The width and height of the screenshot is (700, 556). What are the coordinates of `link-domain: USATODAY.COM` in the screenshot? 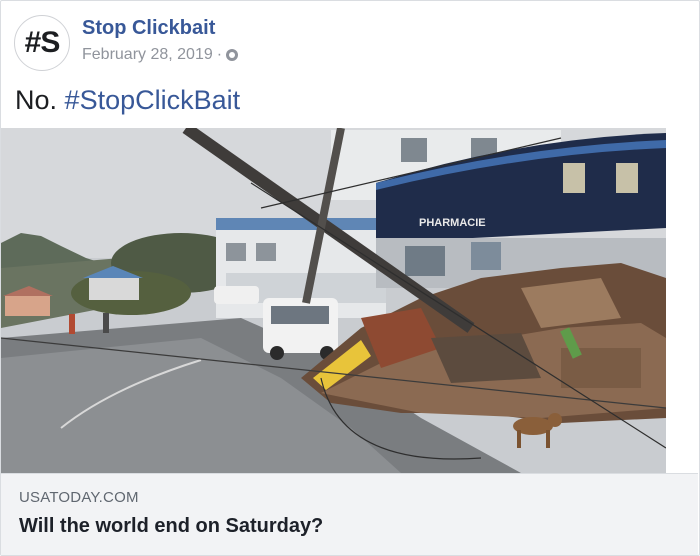 It's located at (79, 497).